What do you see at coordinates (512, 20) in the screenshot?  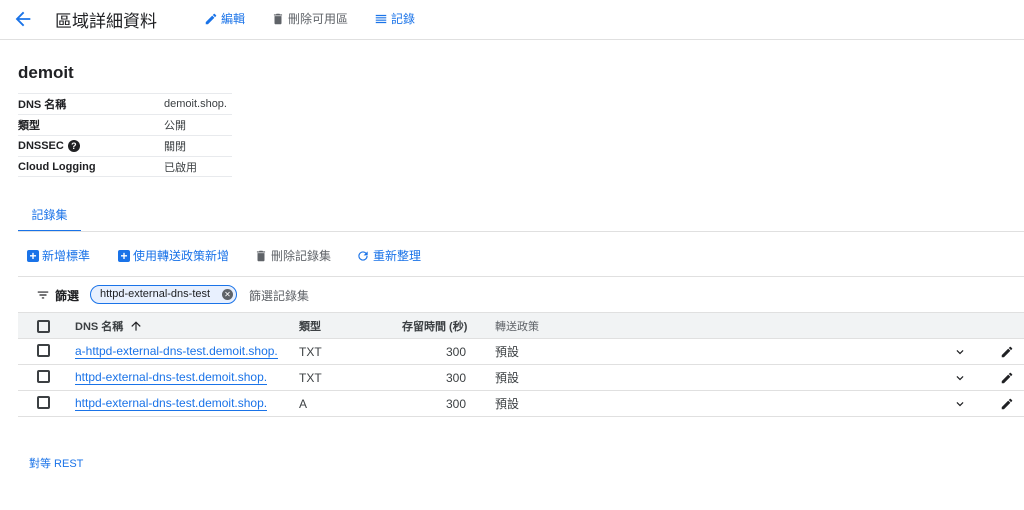 I see `top-bar: 區域詳細資料 編輯 刪除可用區 記錄` at bounding box center [512, 20].